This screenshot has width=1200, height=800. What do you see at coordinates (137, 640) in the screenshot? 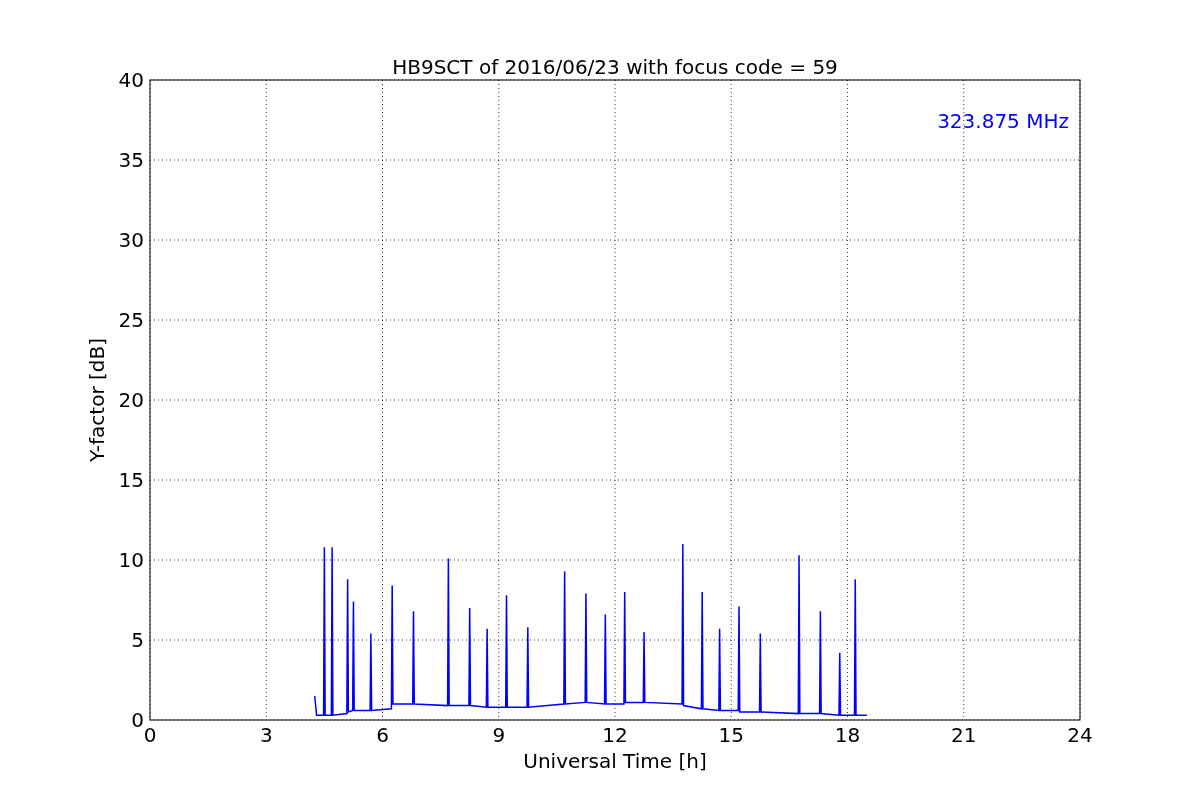
I see `y-tick-label: 5` at bounding box center [137, 640].